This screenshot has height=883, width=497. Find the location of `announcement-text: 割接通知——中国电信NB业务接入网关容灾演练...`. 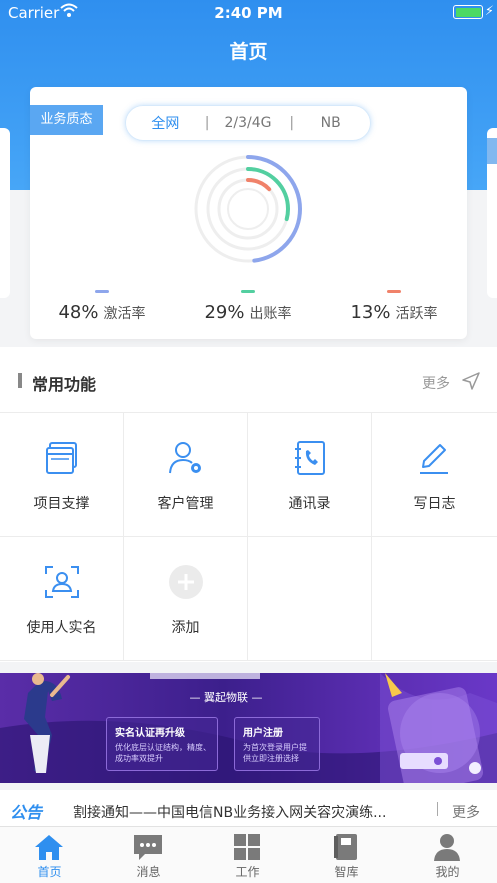

announcement-text: 割接通知——中国电信NB业务接入网关容灾演练... is located at coordinates (251, 812).